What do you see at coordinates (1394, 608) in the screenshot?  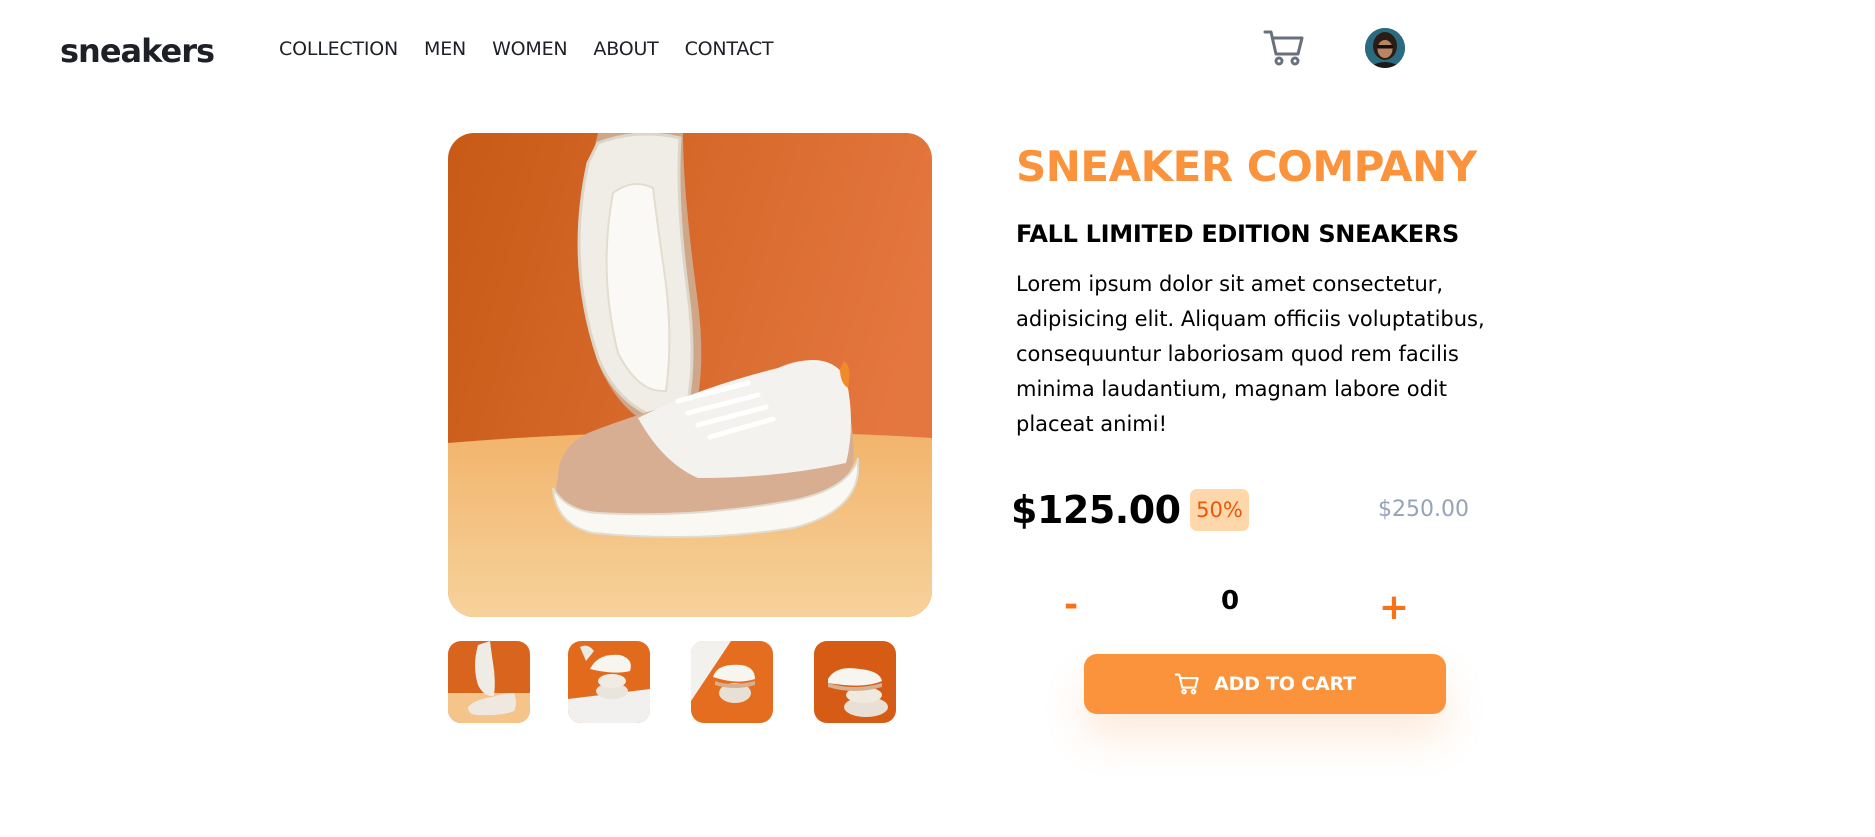 I see `quantity-increase-button: +` at bounding box center [1394, 608].